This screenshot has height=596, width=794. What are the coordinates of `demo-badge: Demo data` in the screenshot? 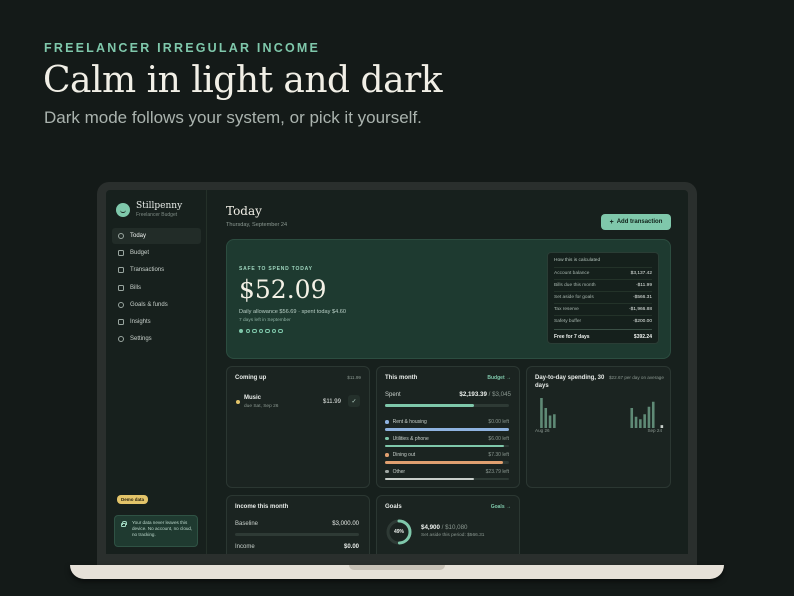 It's located at (133, 499).